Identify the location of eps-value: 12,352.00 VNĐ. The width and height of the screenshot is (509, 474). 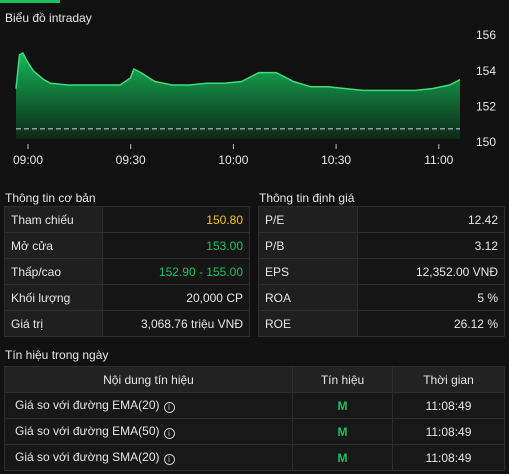
(431, 271).